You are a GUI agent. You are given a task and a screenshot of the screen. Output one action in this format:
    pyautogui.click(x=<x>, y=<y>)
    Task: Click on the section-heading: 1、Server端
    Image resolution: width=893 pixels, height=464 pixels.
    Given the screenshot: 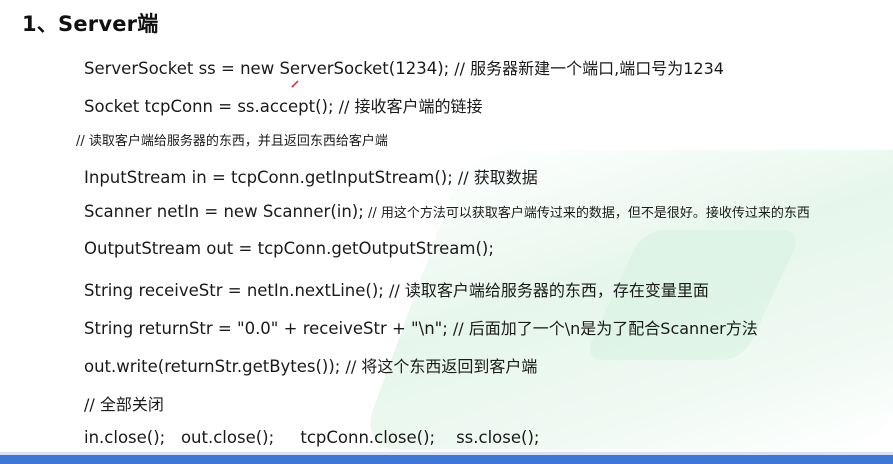 What is the action you would take?
    pyautogui.click(x=90, y=24)
    